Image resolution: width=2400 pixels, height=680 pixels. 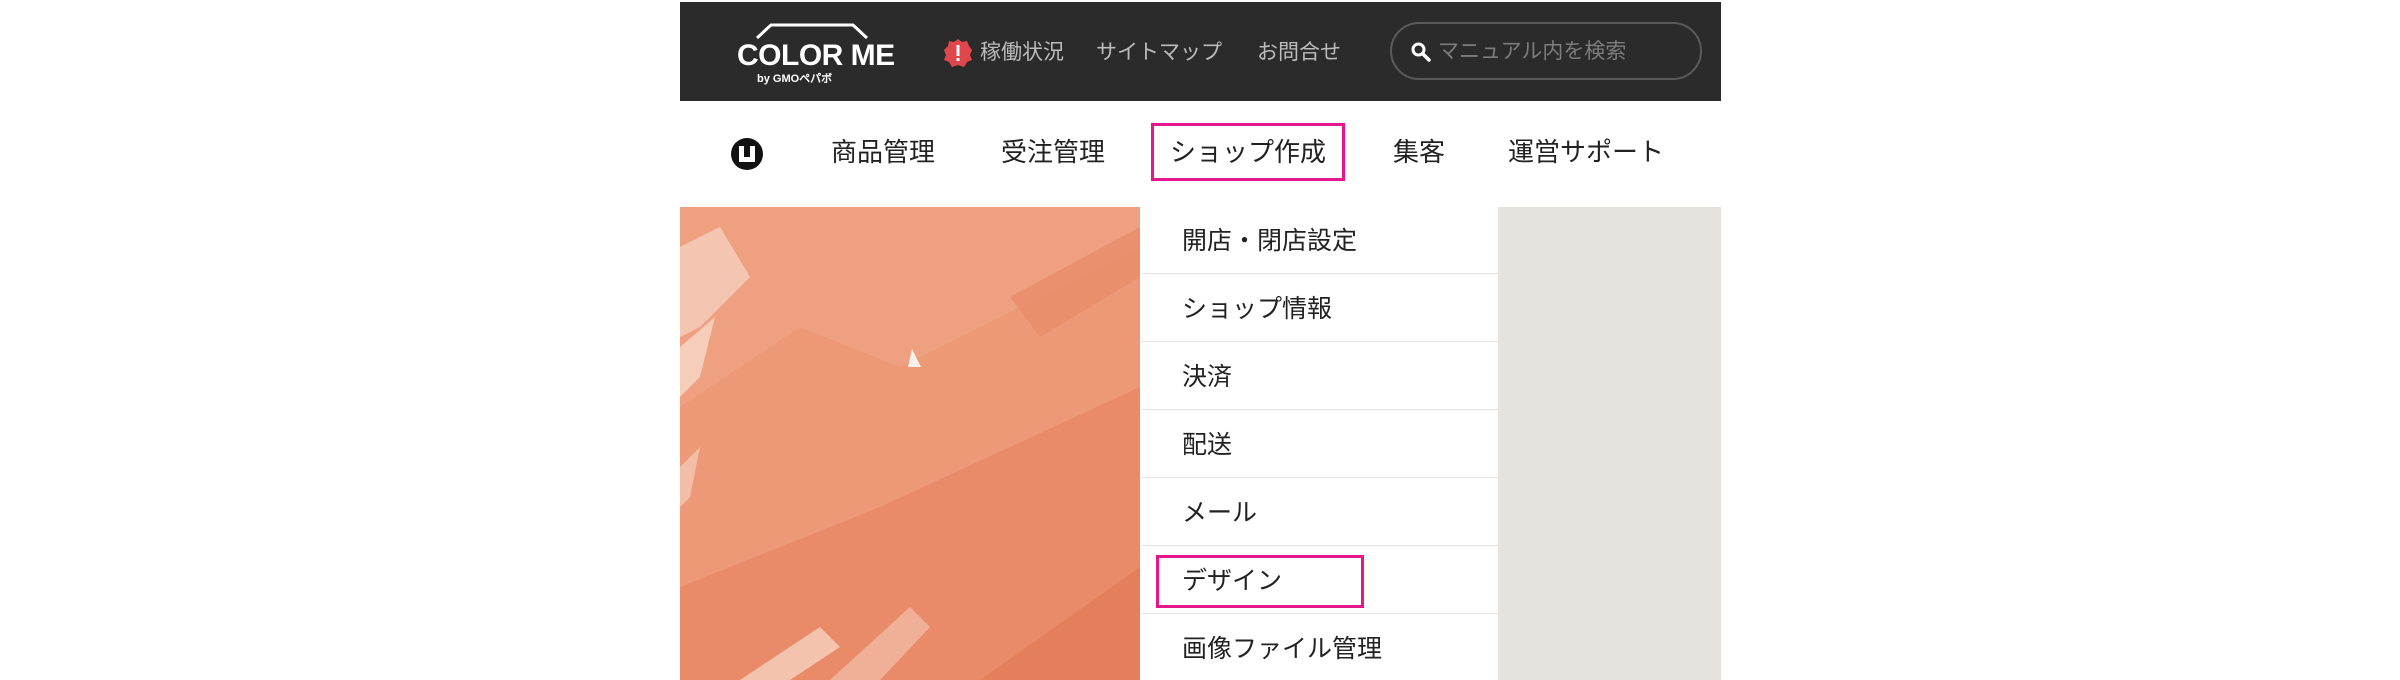 I want to click on menu-item-label: 配送, so click(x=1207, y=444).